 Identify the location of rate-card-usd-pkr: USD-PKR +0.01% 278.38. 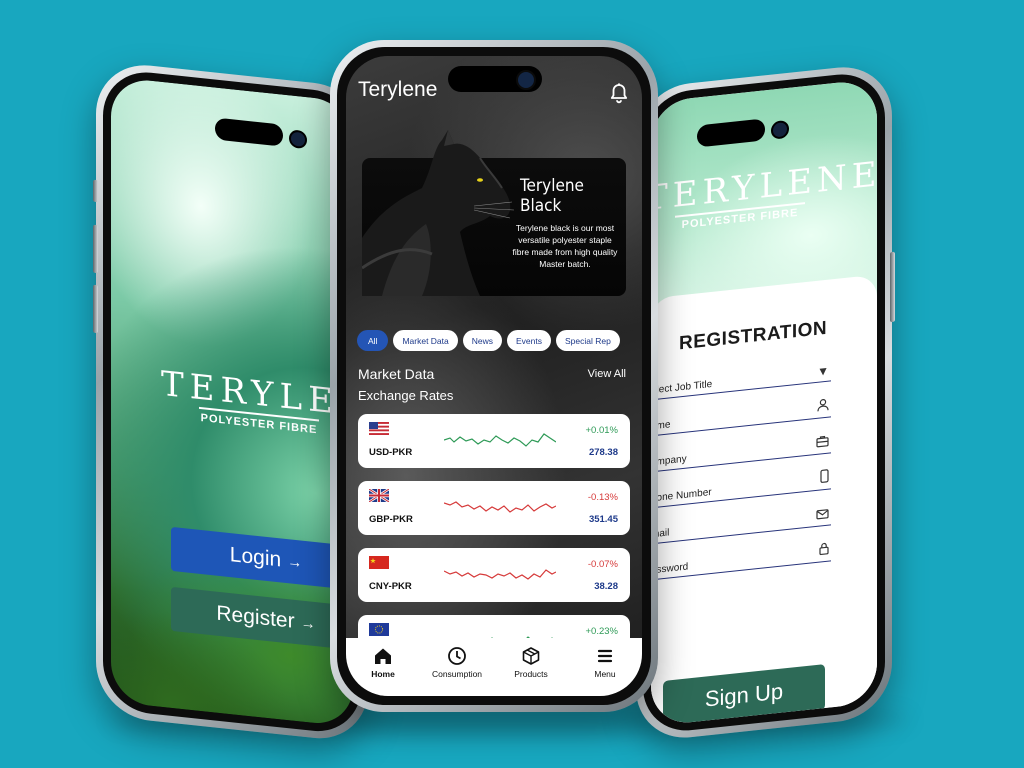
(494, 441).